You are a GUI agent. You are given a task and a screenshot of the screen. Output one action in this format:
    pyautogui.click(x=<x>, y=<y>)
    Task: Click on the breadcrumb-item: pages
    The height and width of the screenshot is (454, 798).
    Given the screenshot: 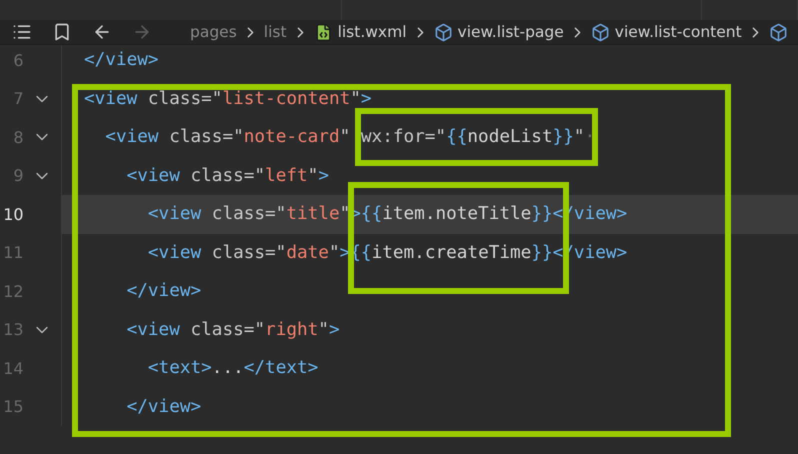 What is the action you would take?
    pyautogui.click(x=213, y=32)
    